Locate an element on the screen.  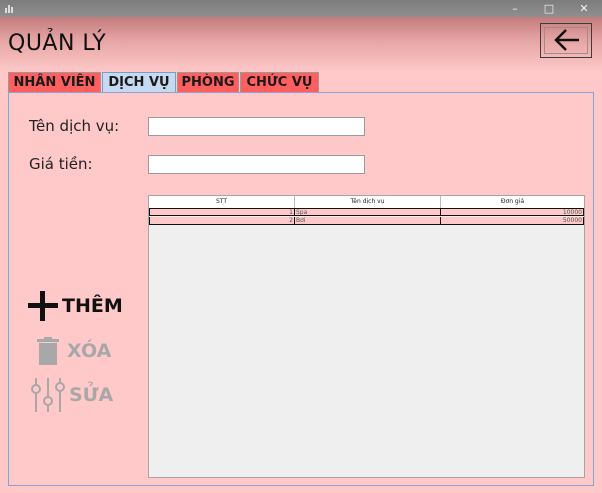
header: QUẢN LÝ is located at coordinates (301, 44).